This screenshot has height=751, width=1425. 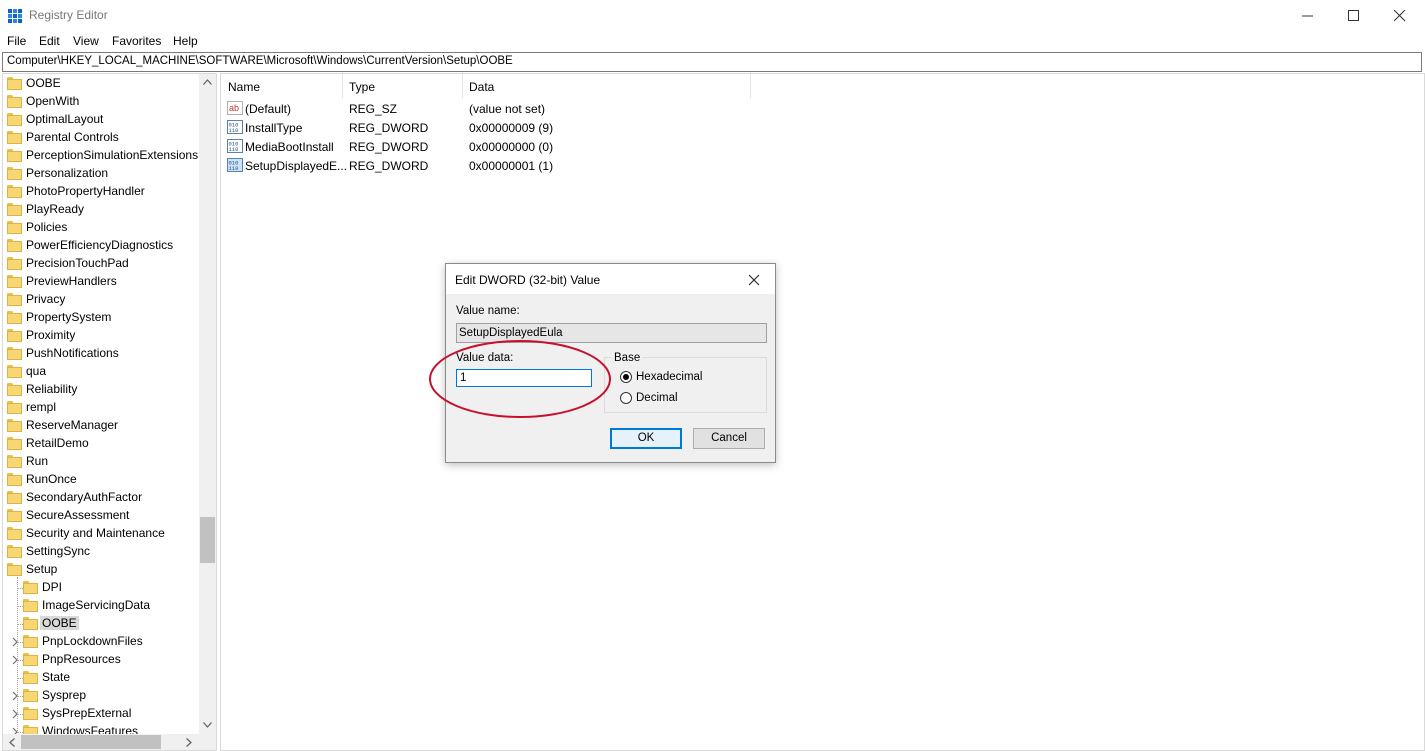 What do you see at coordinates (84, 497) in the screenshot?
I see `tree-item-label: SecondaryAuthFactor` at bounding box center [84, 497].